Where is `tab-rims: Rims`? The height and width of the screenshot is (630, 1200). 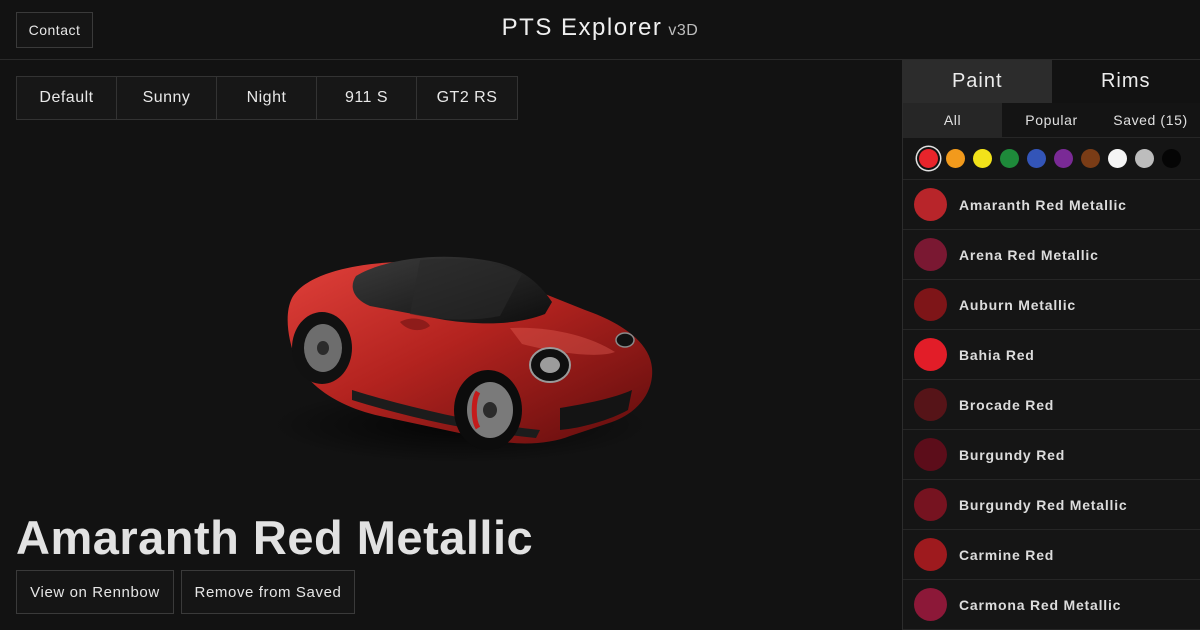 tab-rims: Rims is located at coordinates (1125, 81).